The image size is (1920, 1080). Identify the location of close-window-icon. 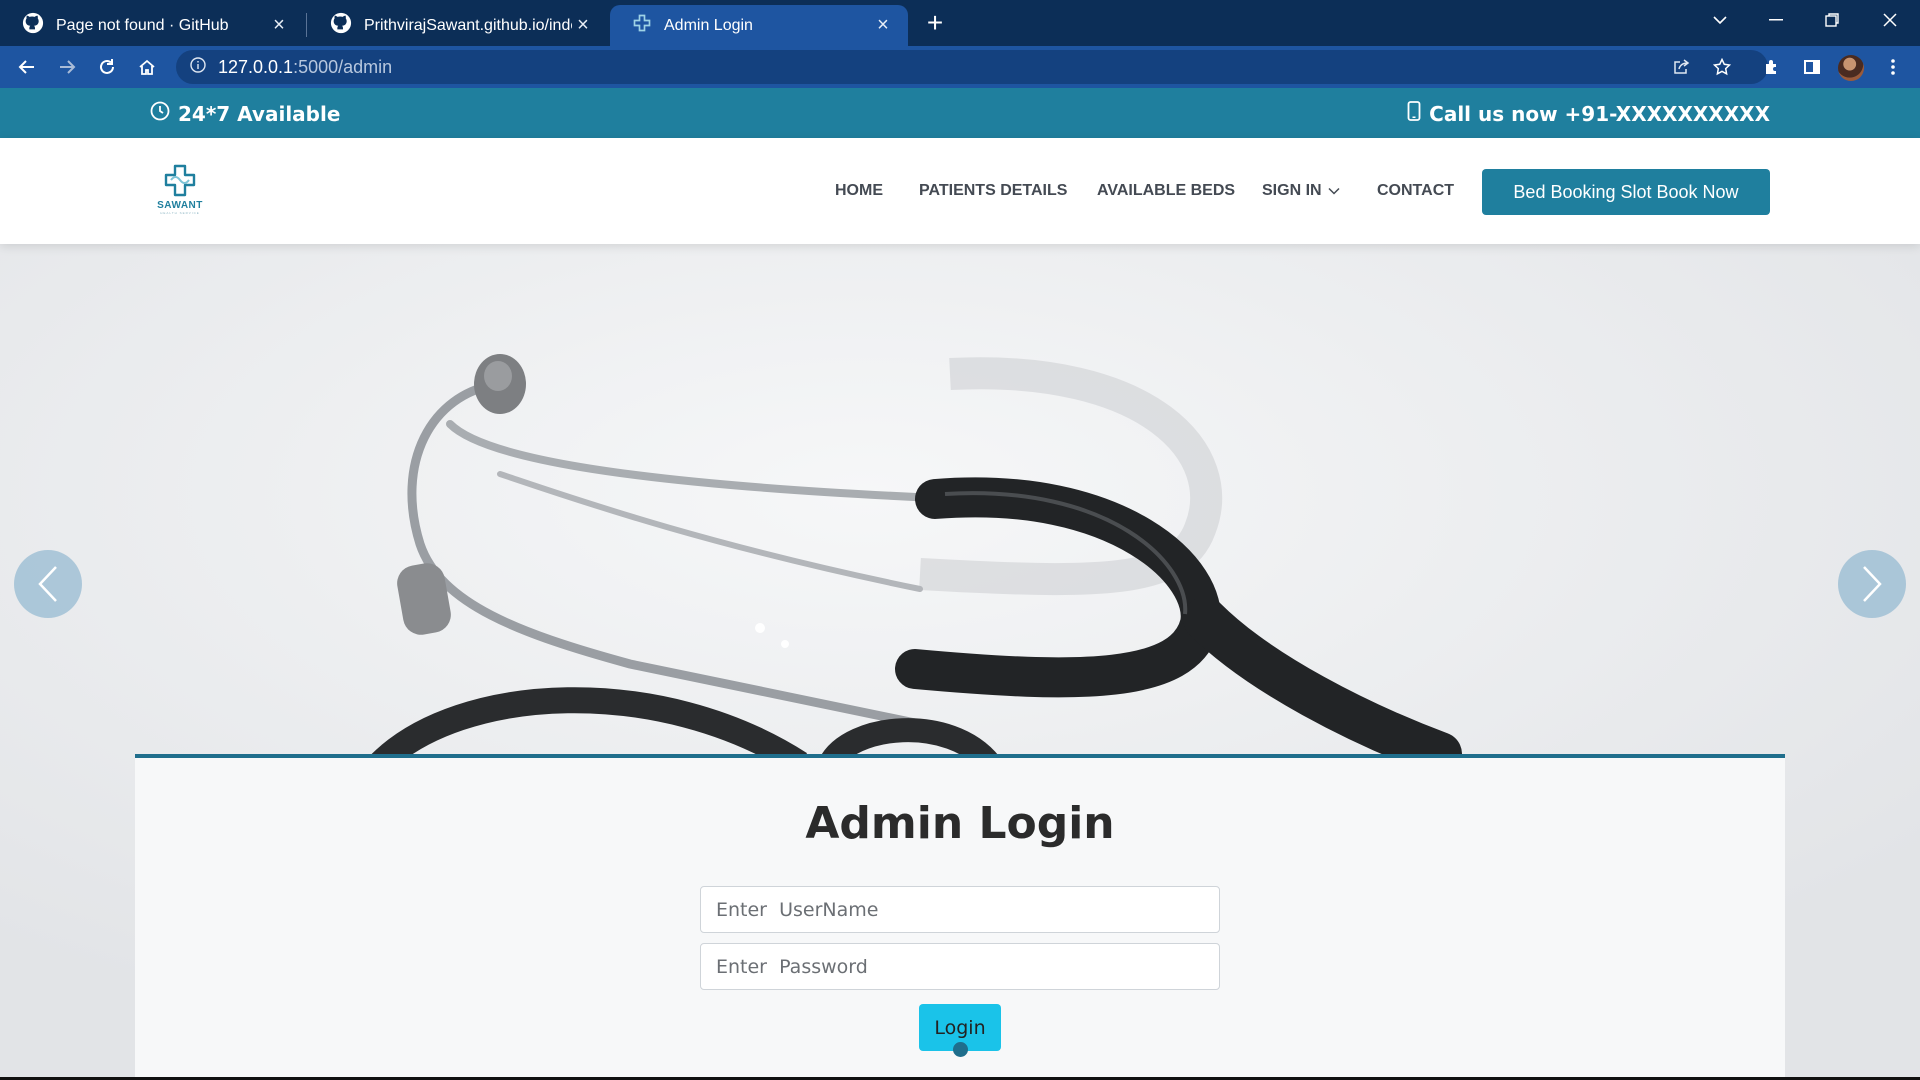
(1890, 20).